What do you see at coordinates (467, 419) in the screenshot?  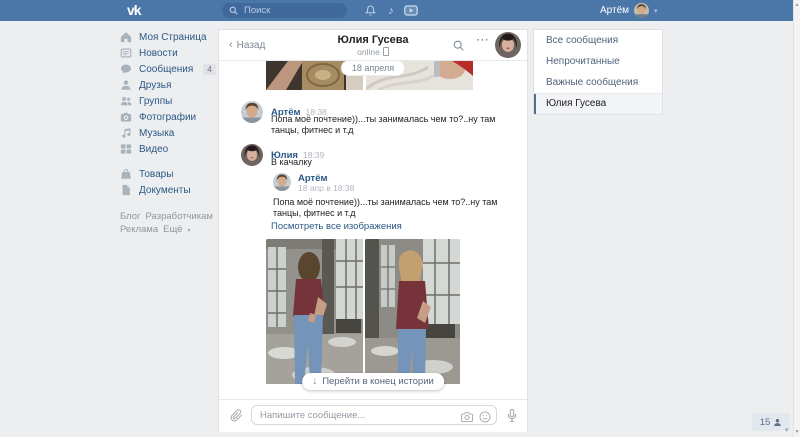 I see `camera-icon` at bounding box center [467, 419].